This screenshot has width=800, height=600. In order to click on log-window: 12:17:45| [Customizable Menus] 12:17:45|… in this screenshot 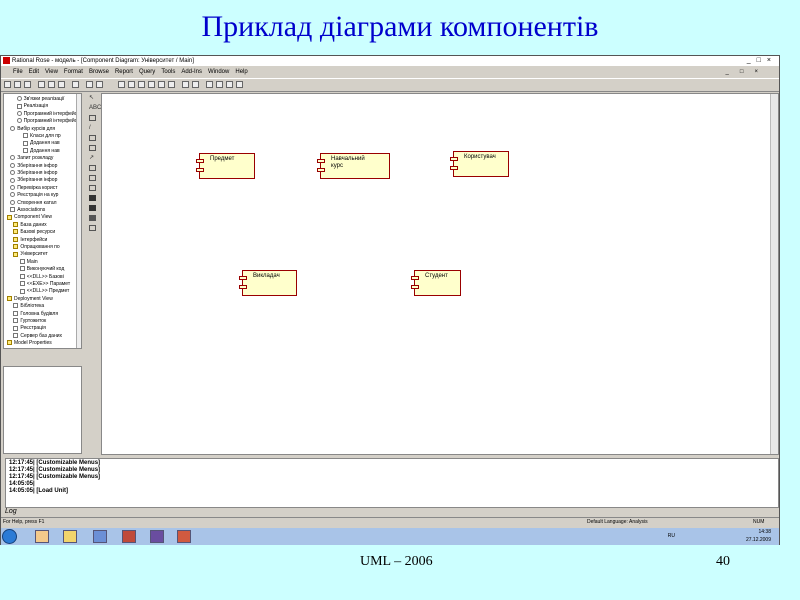, I will do `click(392, 483)`.